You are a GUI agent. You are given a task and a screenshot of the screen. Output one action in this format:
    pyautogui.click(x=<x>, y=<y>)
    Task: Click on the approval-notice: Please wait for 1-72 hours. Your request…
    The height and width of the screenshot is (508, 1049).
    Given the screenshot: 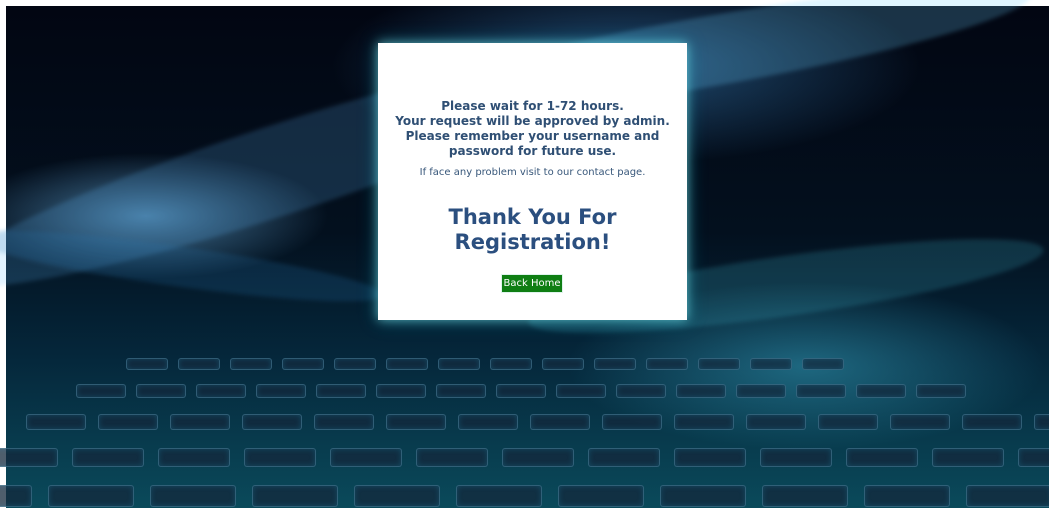 What is the action you would take?
    pyautogui.click(x=532, y=129)
    